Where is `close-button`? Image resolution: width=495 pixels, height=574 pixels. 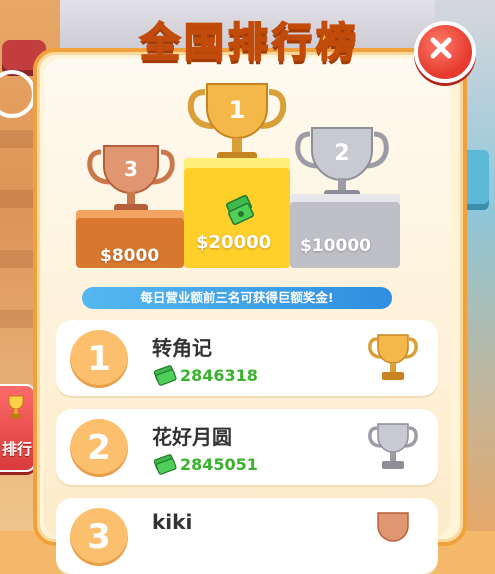 close-button is located at coordinates (445, 52).